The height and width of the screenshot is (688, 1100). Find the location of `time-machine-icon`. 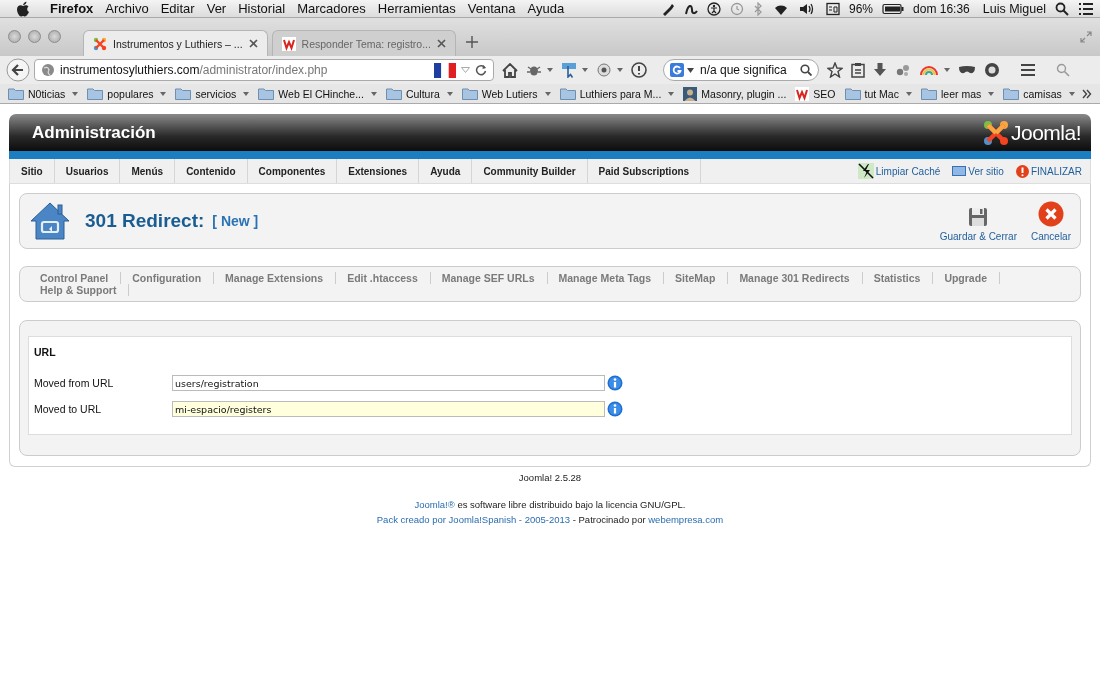

time-machine-icon is located at coordinates (737, 8).